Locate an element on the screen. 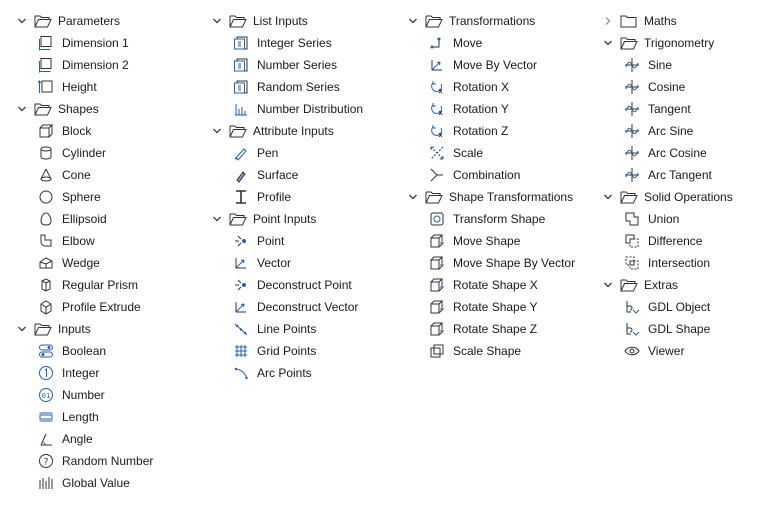 The width and height of the screenshot is (782, 506). node-item: Move is located at coordinates (490, 43).